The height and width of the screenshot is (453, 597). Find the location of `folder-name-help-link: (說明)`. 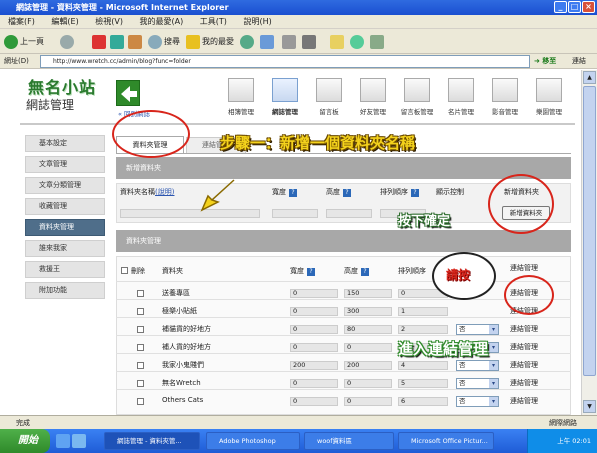

folder-name-help-link: (說明) is located at coordinates (164, 192).